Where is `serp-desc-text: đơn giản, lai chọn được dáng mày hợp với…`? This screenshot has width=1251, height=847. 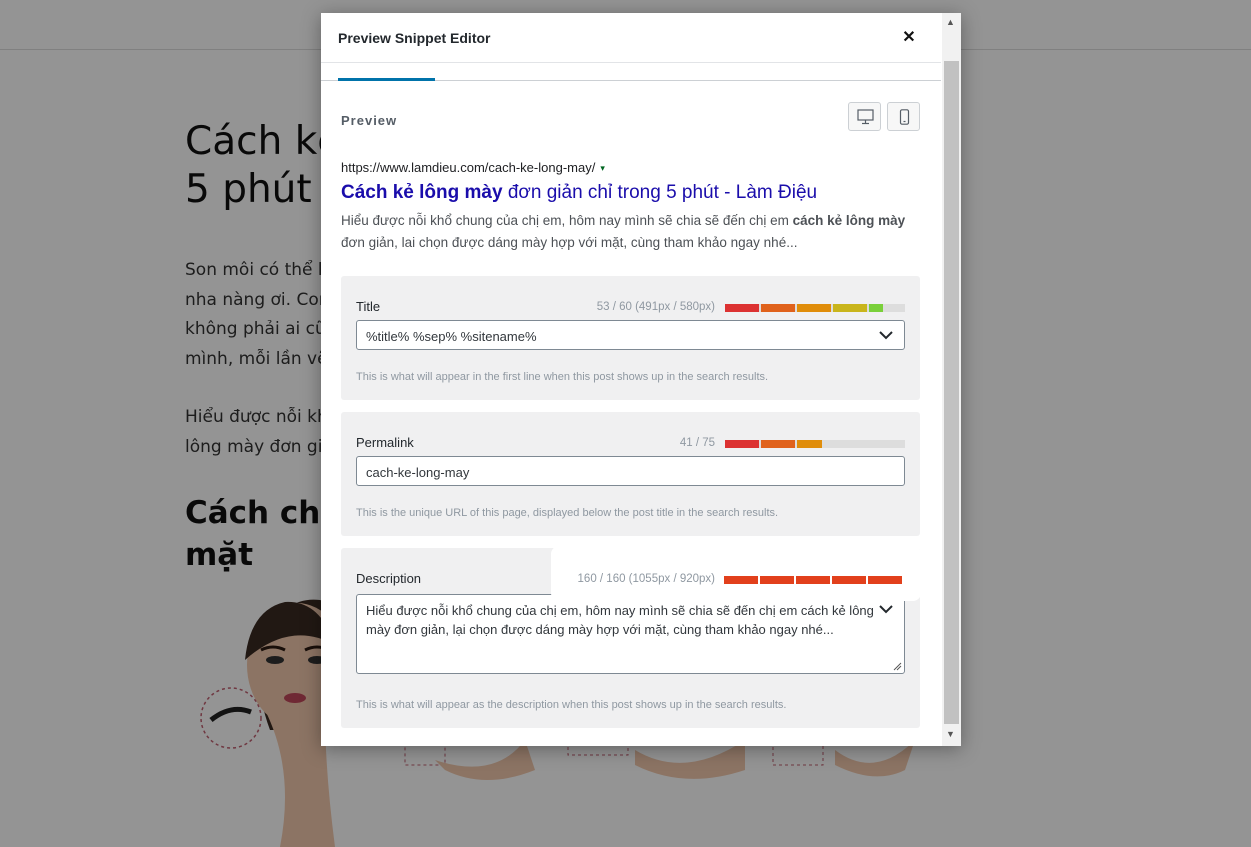
serp-desc-text: đơn giản, lai chọn được dáng mày hợp với… is located at coordinates (569, 242).